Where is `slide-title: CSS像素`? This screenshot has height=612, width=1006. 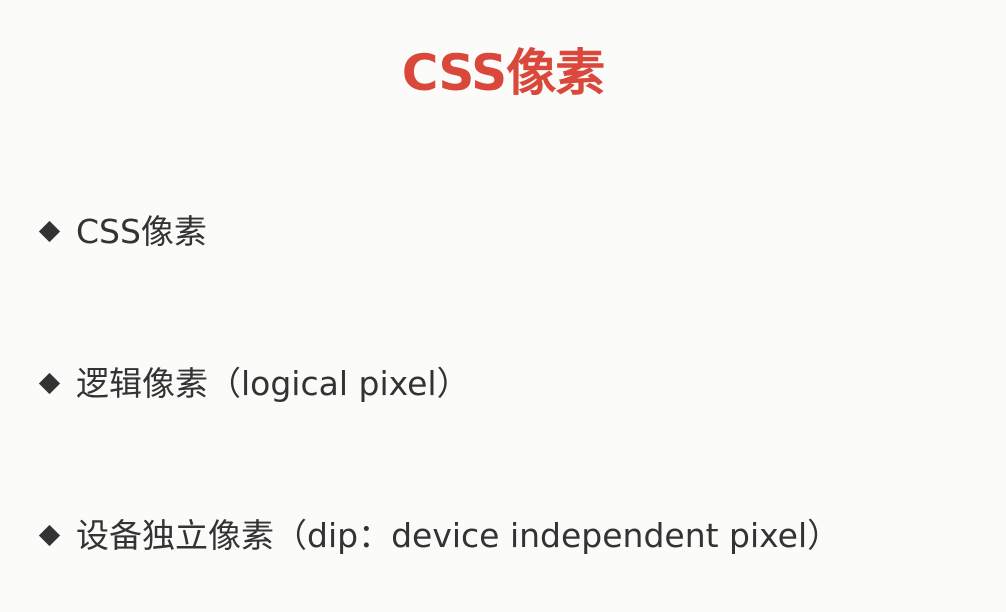
slide-title: CSS像素 is located at coordinates (503, 73).